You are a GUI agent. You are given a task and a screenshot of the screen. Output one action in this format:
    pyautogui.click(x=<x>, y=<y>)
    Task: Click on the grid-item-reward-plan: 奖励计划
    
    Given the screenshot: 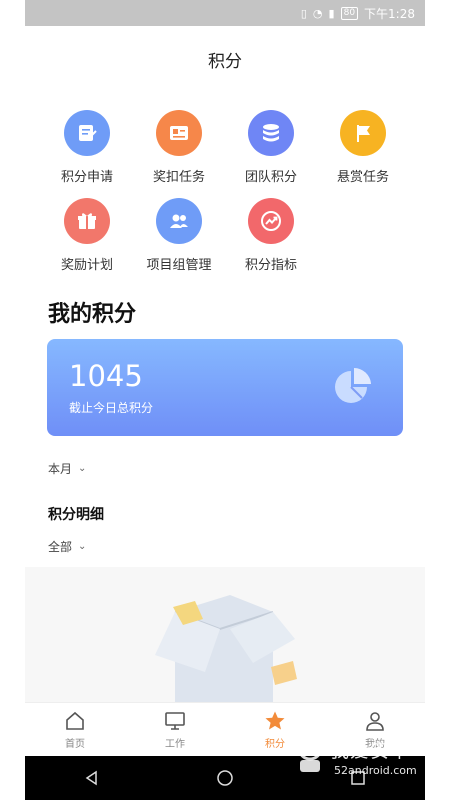 What is the action you would take?
    pyautogui.click(x=87, y=235)
    